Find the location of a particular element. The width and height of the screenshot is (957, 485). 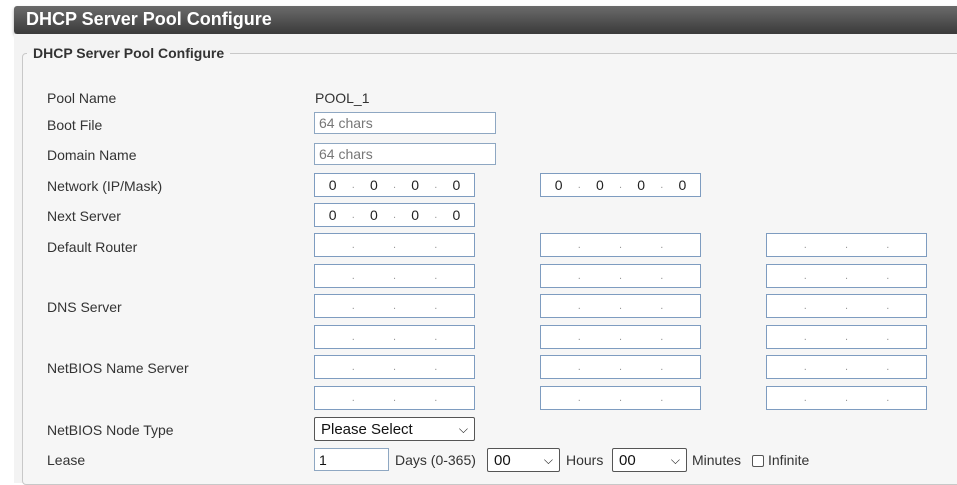

network-label: Network (IP/Mask) is located at coordinates (105, 186).